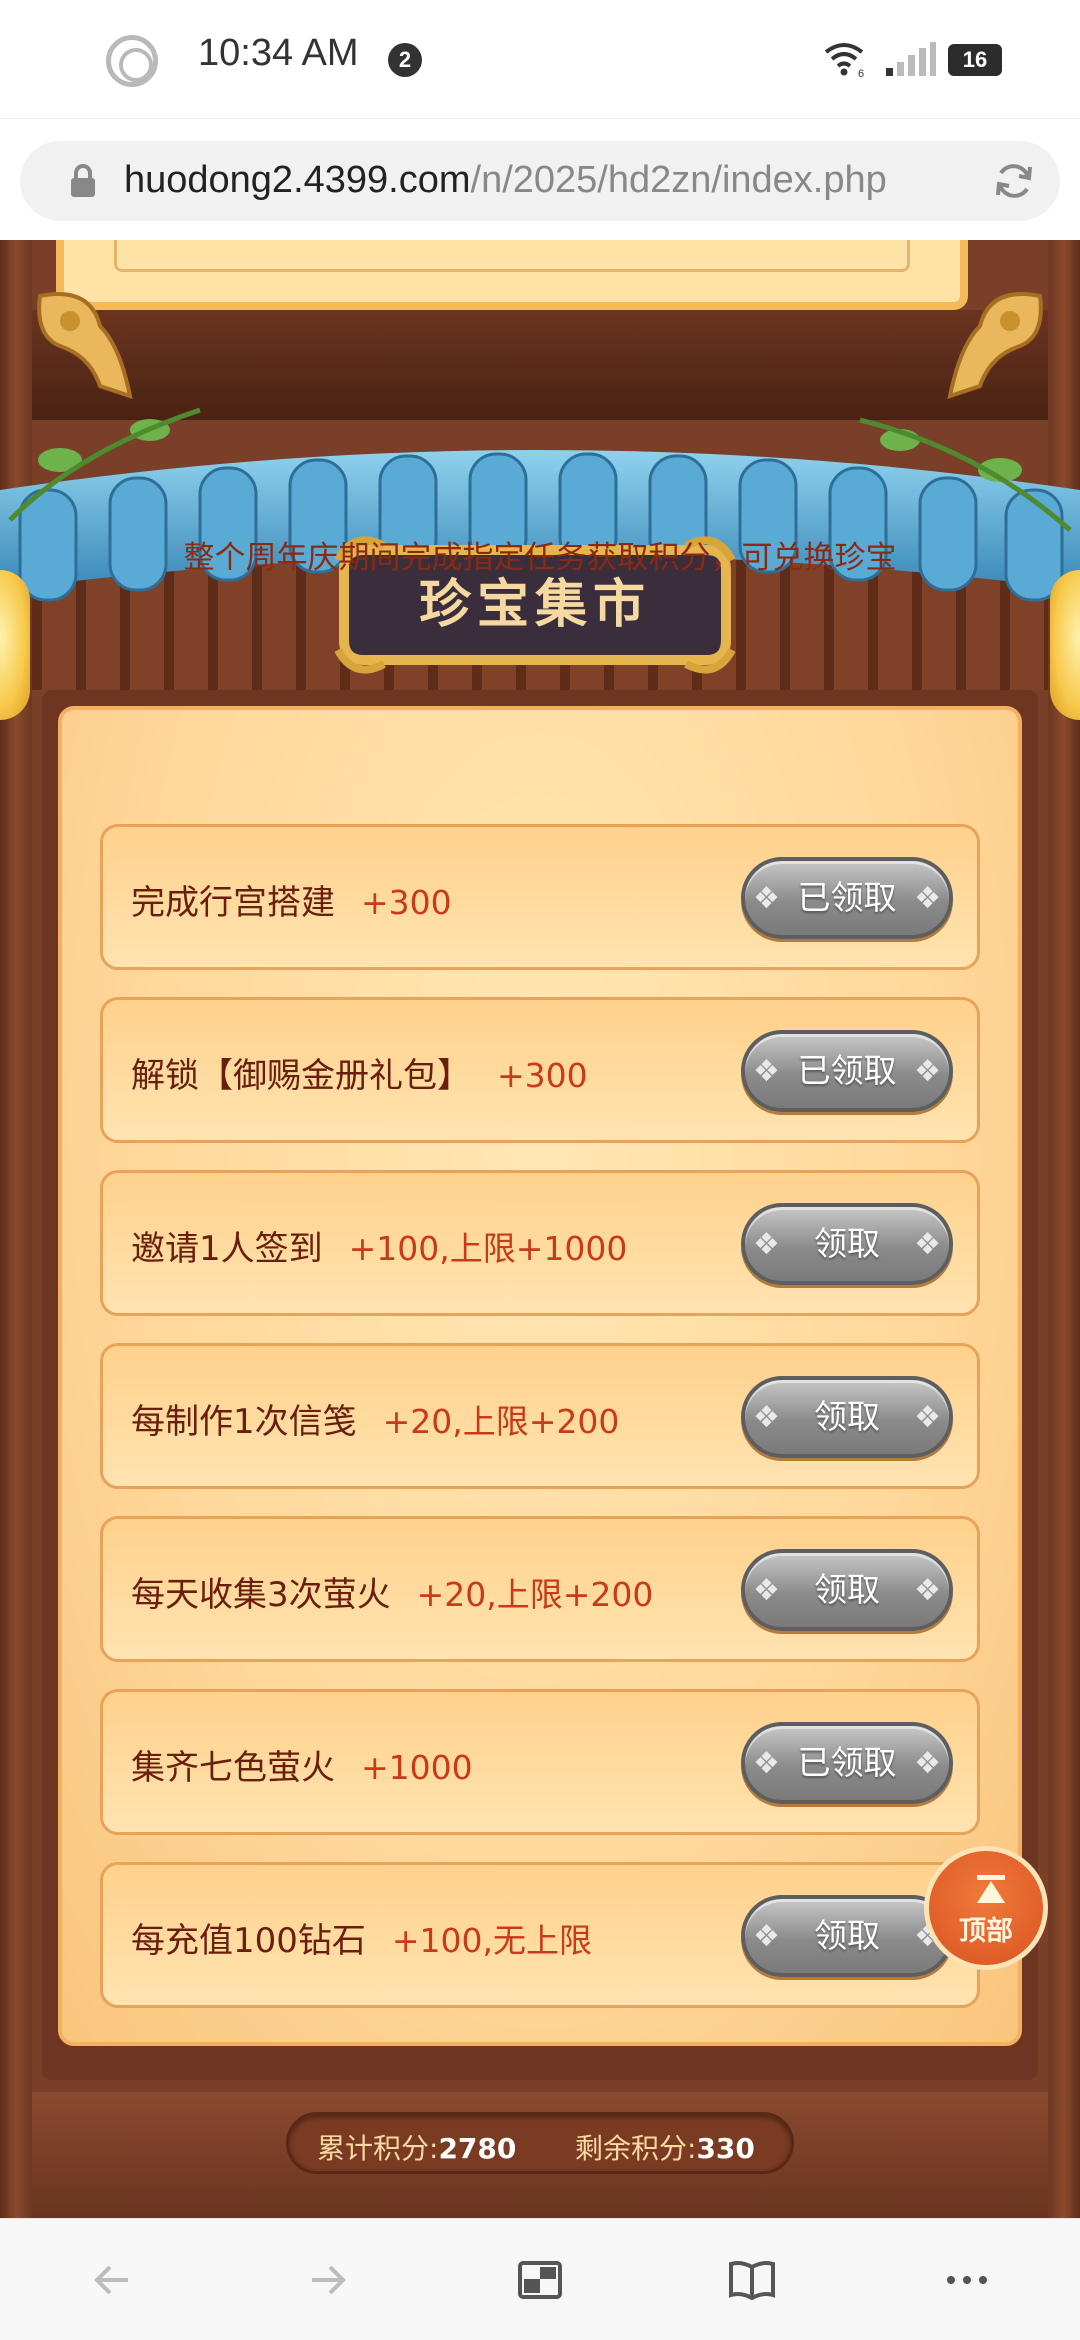 This screenshot has height=2340, width=1080. Describe the element at coordinates (861, 73) in the screenshot. I see `wifi-sub-label: 6` at that location.